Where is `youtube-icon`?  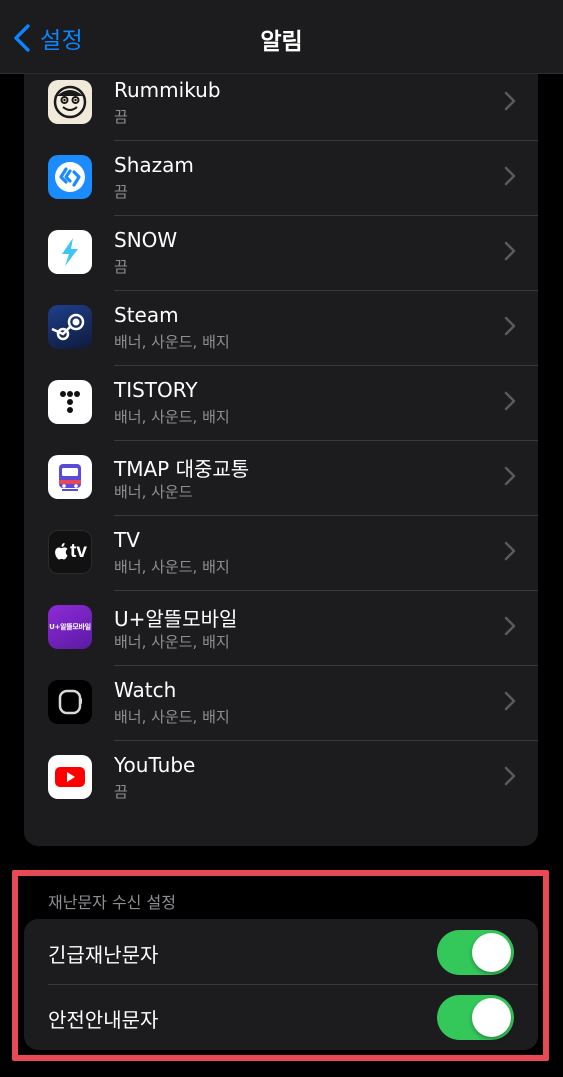 youtube-icon is located at coordinates (70, 777).